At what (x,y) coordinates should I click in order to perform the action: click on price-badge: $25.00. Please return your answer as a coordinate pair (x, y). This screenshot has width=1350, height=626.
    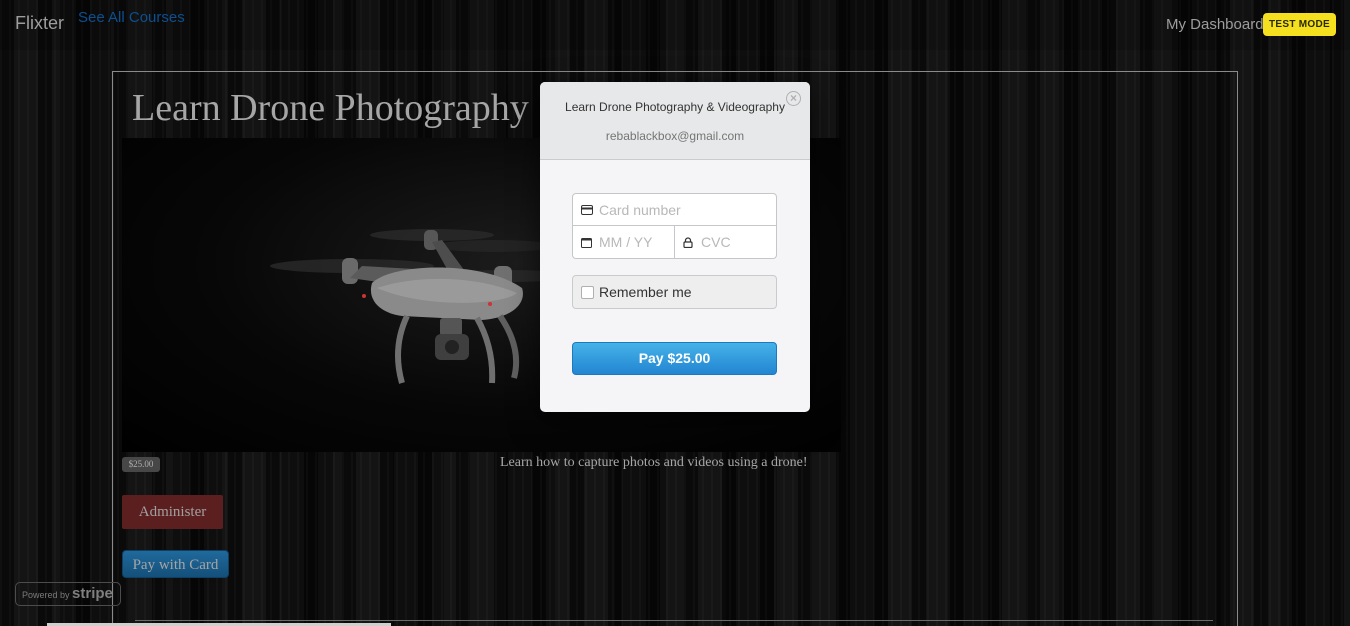
    Looking at the image, I should click on (141, 464).